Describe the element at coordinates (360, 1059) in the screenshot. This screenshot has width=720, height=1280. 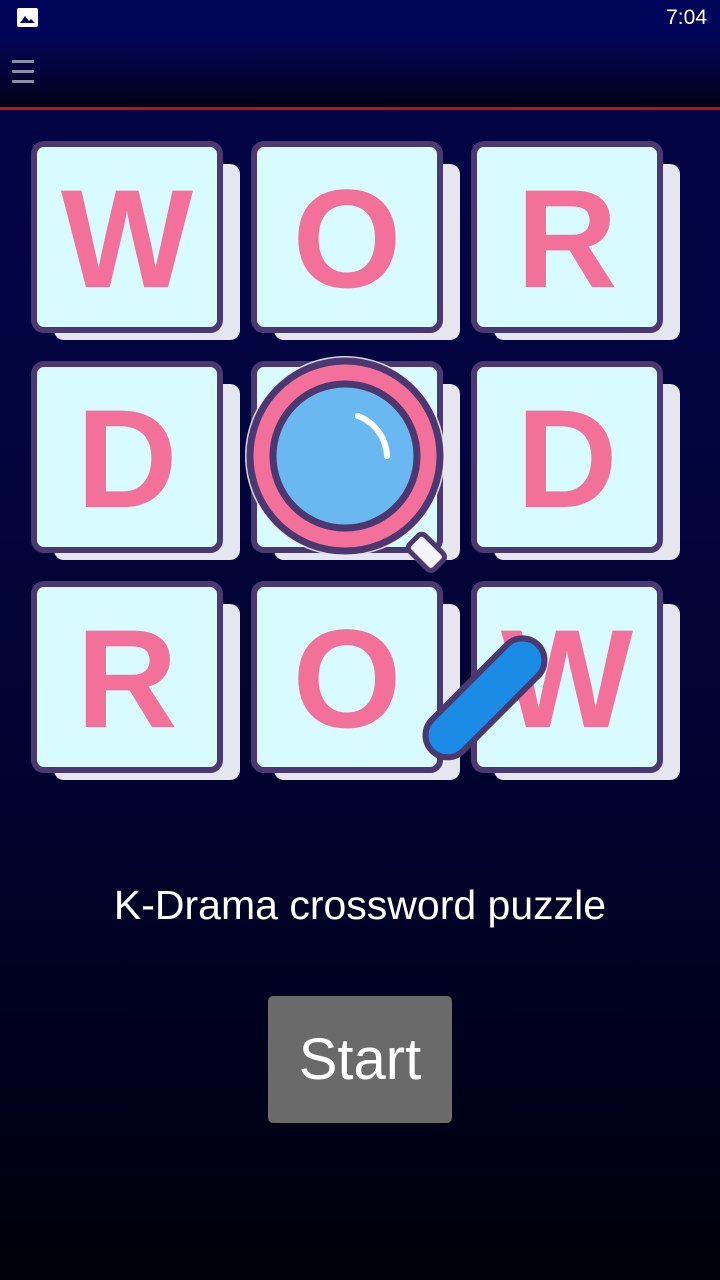
I see `start-button: Start` at that location.